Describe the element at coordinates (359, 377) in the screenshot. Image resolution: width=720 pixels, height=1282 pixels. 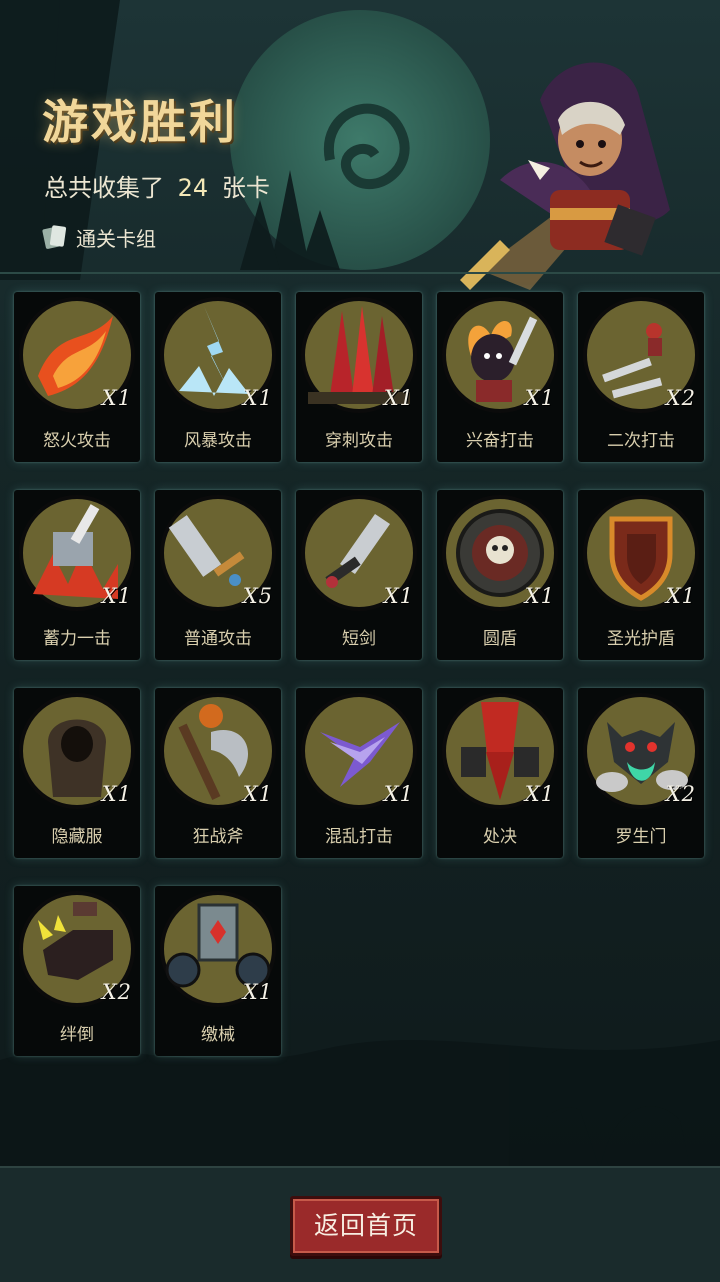
I see `card-item: X1 穿刺攻击` at that location.